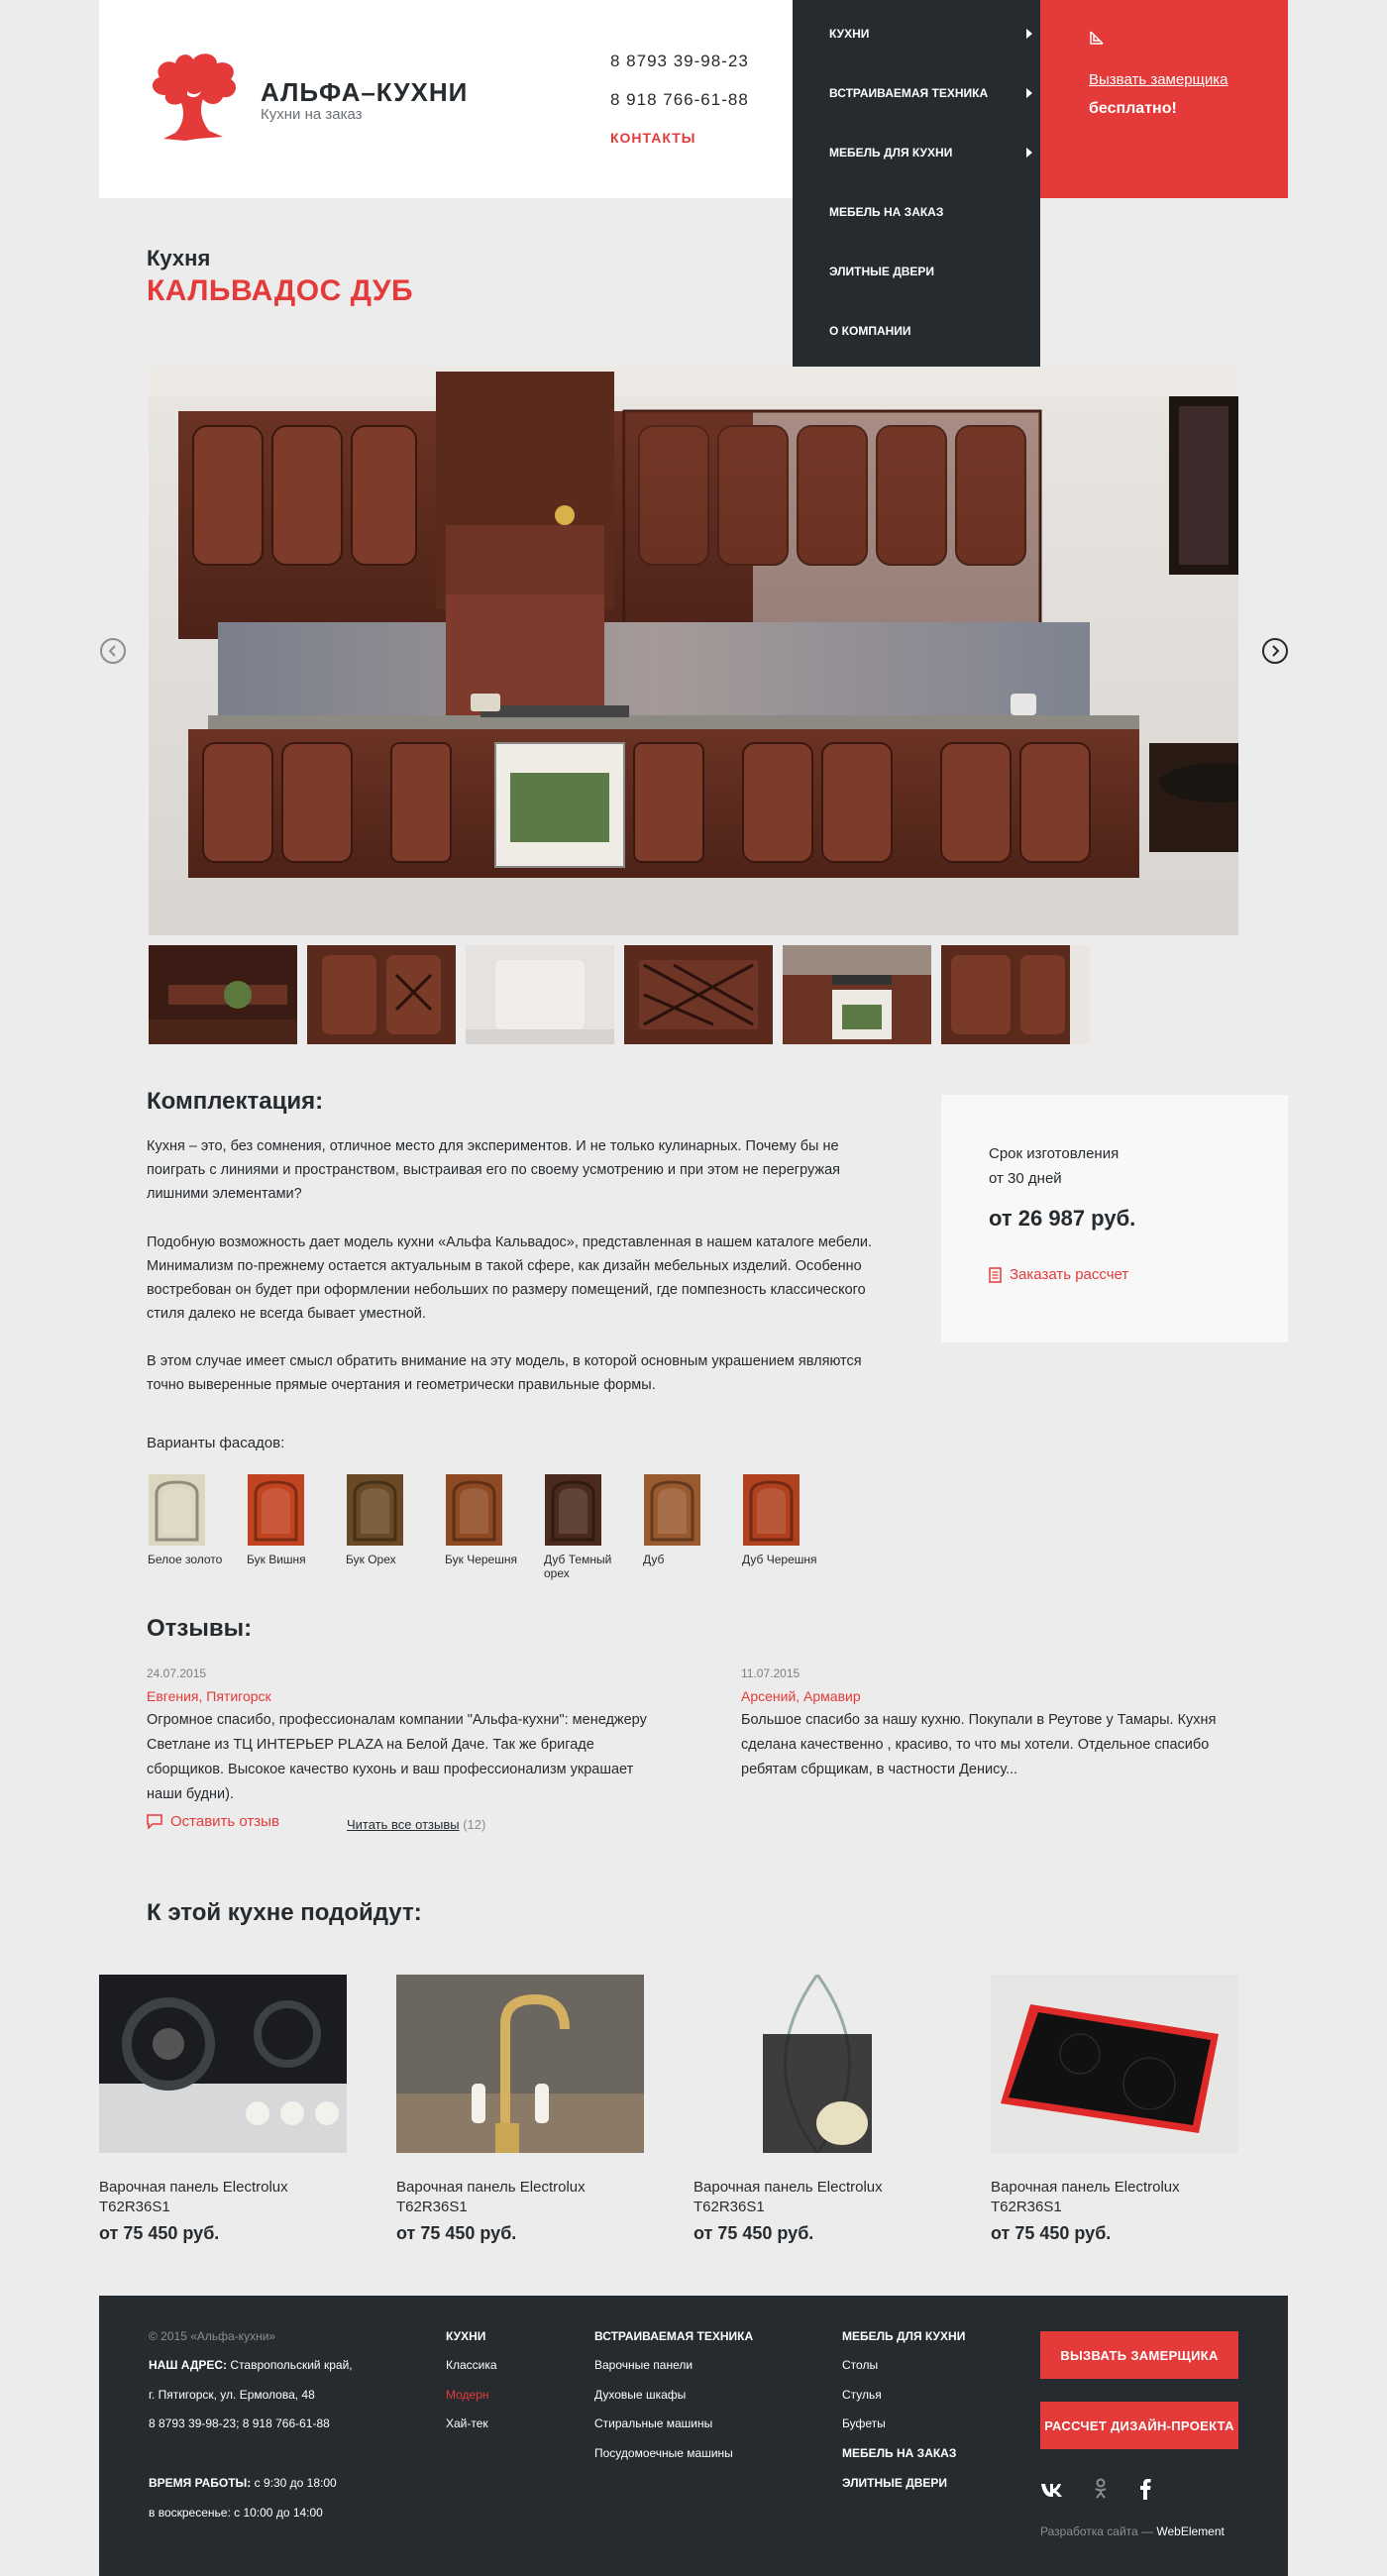 The height and width of the screenshot is (2576, 1387). What do you see at coordinates (993, 1696) in the screenshot?
I see `review-author: Арсений, Армавир` at bounding box center [993, 1696].